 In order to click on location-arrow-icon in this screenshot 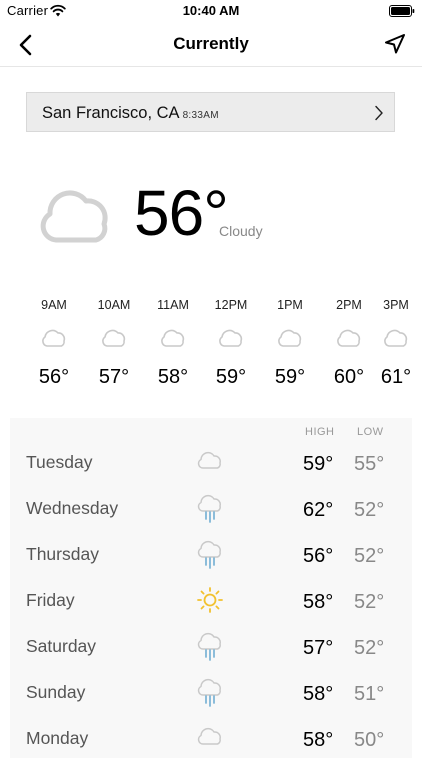, I will do `click(395, 44)`.